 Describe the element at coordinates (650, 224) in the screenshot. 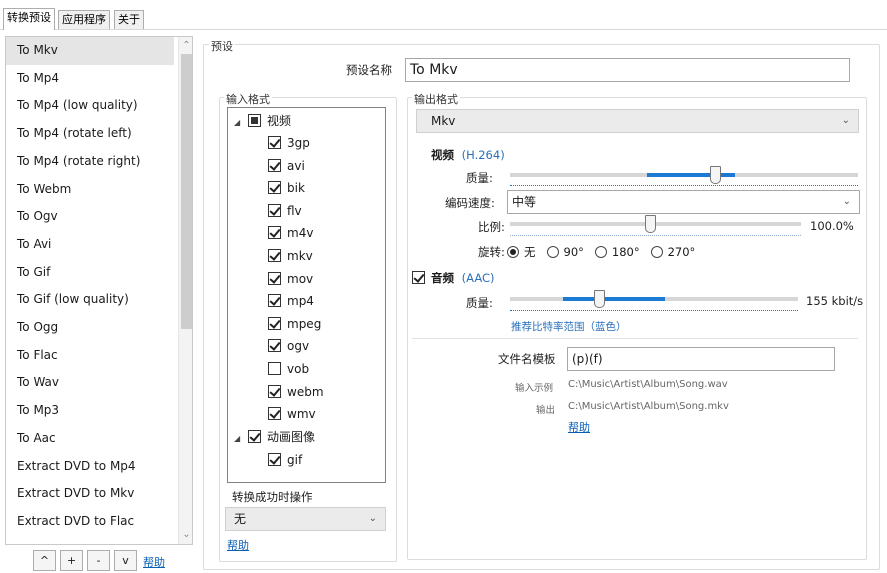

I see `scale-slider-thumb` at that location.